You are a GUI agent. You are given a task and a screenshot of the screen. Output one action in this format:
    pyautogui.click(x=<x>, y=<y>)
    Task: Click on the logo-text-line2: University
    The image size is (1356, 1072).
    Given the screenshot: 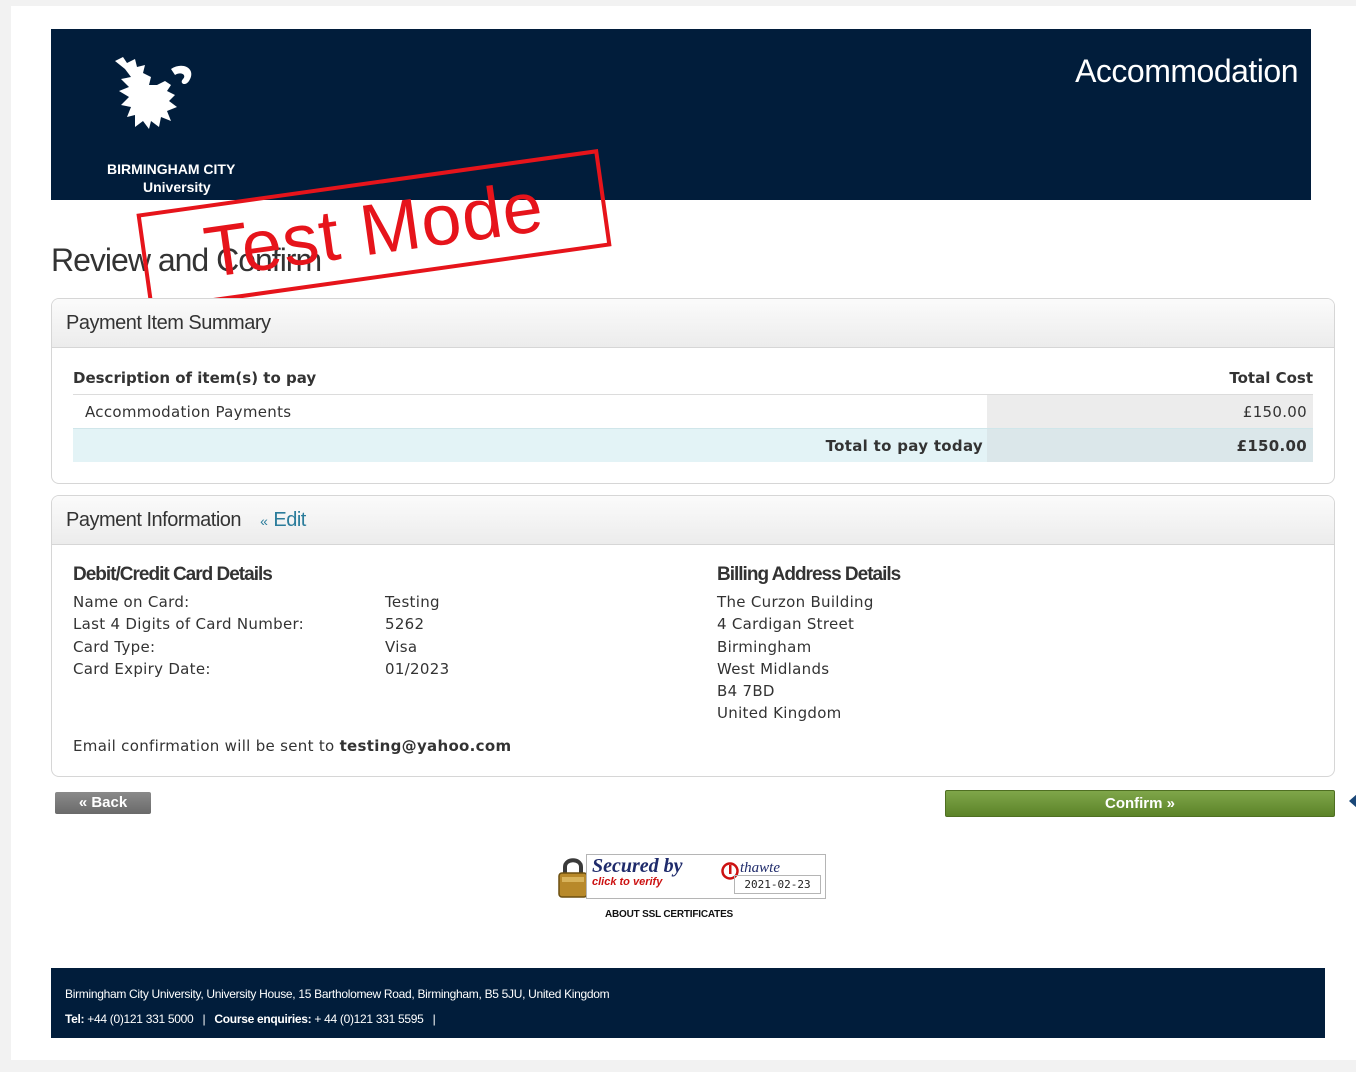 What is the action you would take?
    pyautogui.click(x=177, y=187)
    